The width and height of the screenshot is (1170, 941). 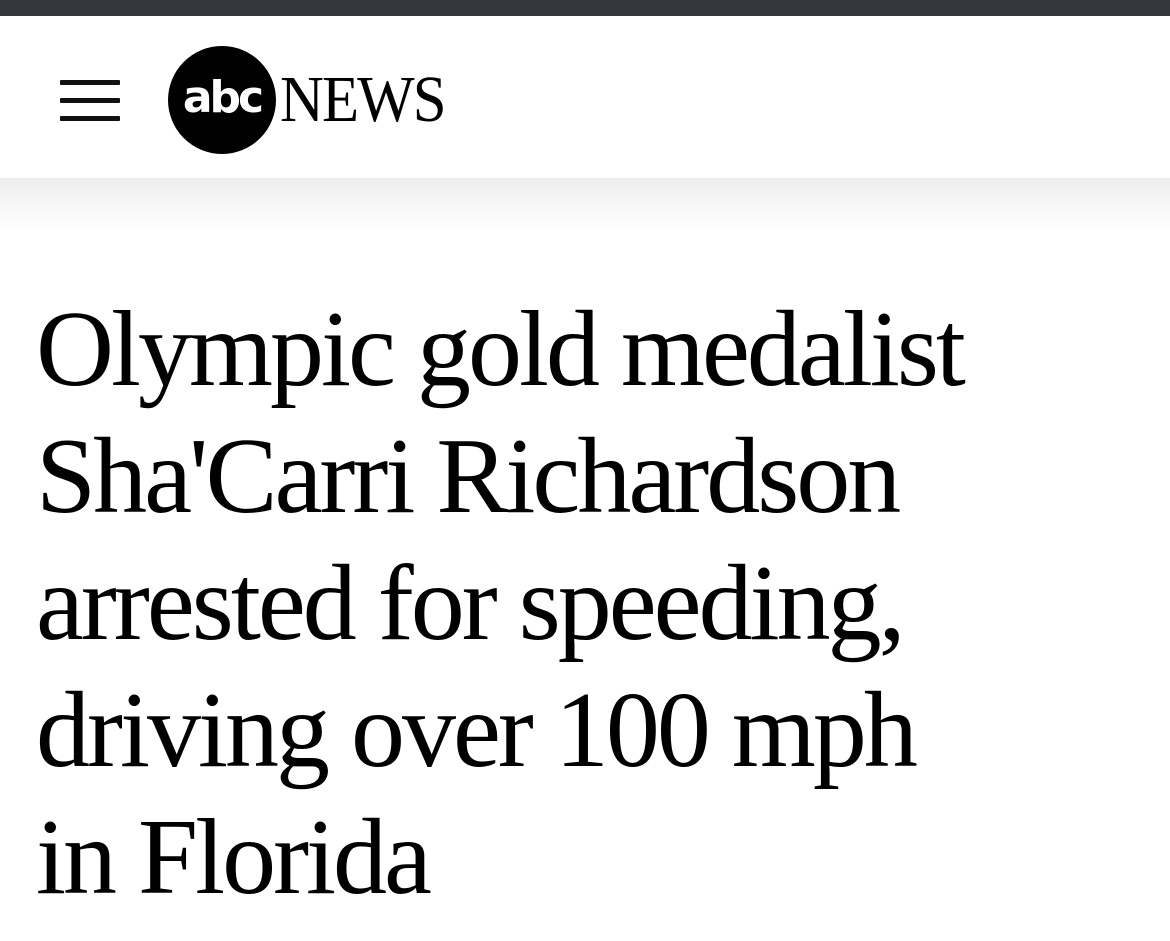 I want to click on hamburger-menu-icon, so click(x=90, y=101).